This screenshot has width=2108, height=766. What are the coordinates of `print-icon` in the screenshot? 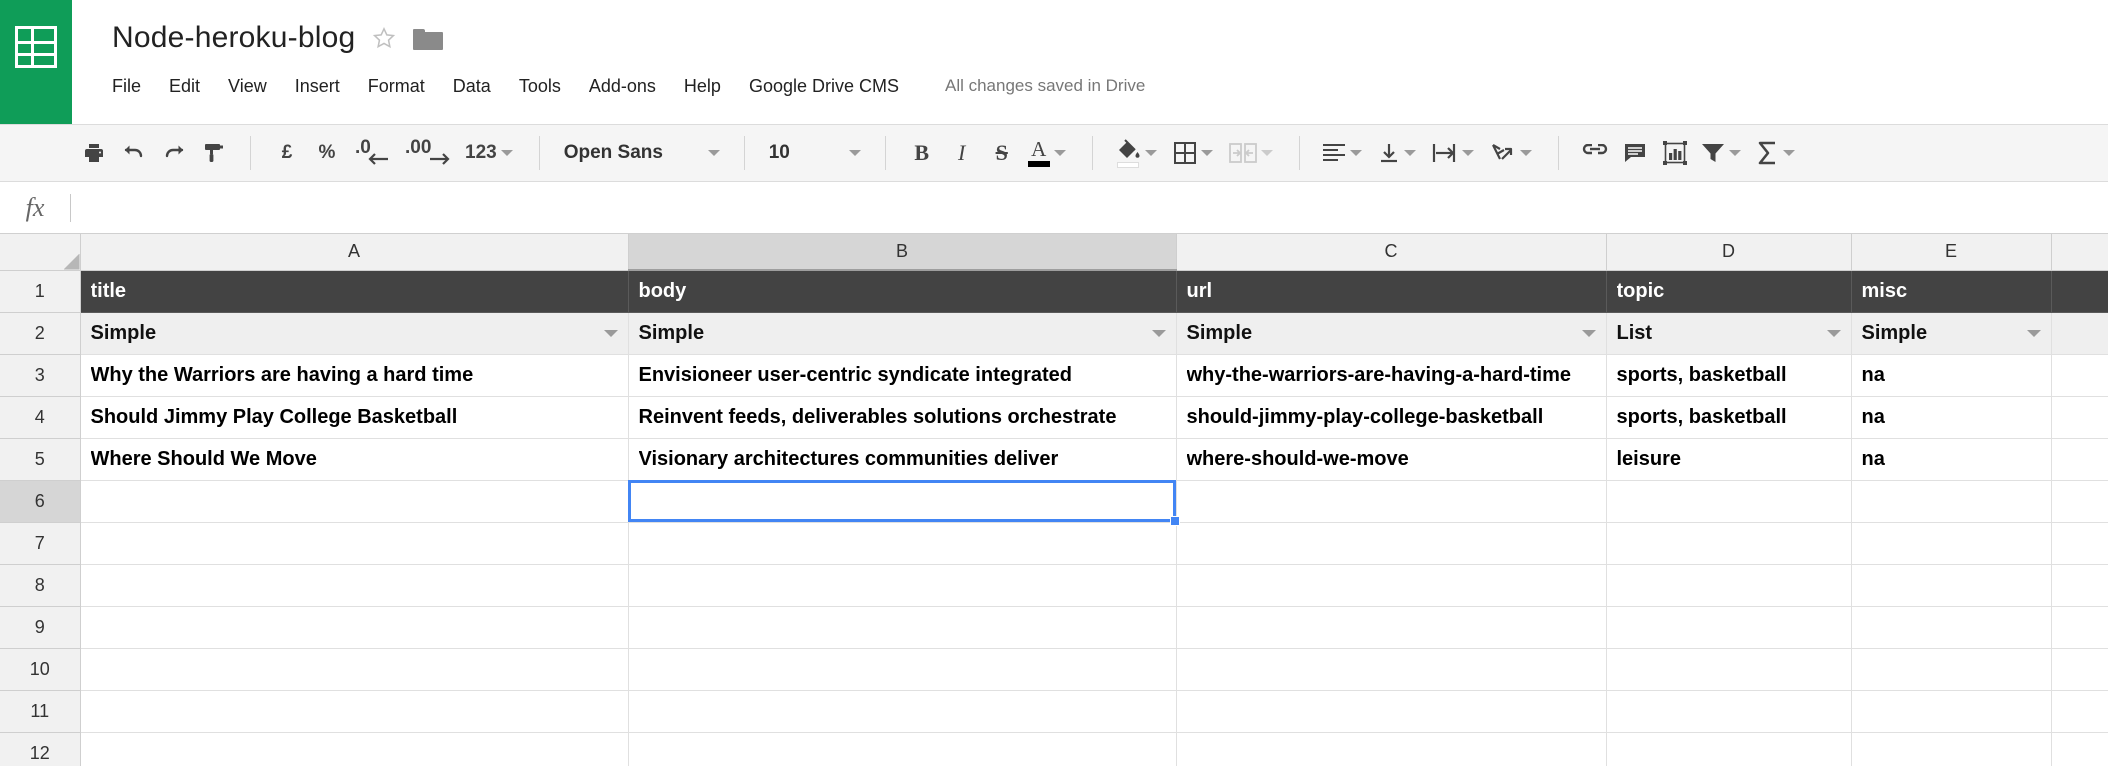 It's located at (94, 153).